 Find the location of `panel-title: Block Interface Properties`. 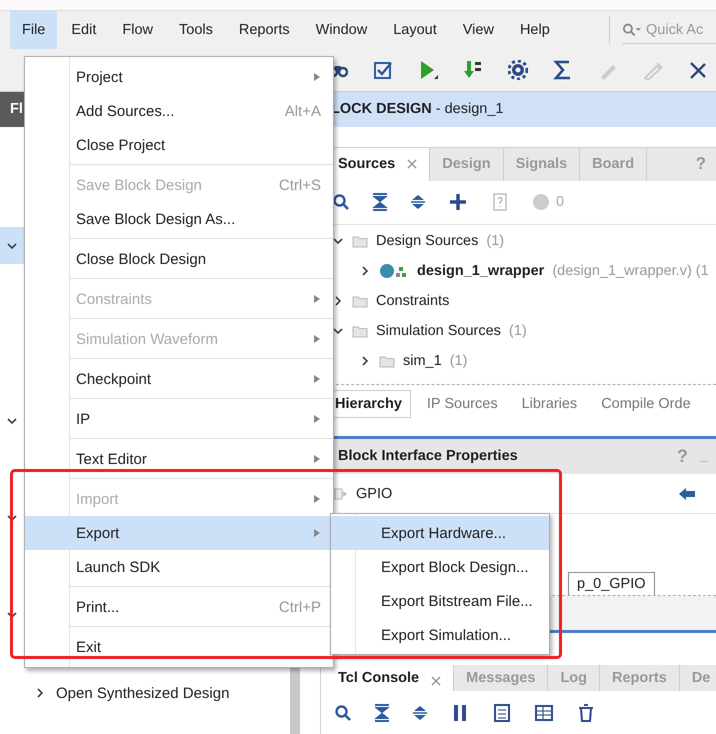

panel-title: Block Interface Properties is located at coordinates (428, 456).